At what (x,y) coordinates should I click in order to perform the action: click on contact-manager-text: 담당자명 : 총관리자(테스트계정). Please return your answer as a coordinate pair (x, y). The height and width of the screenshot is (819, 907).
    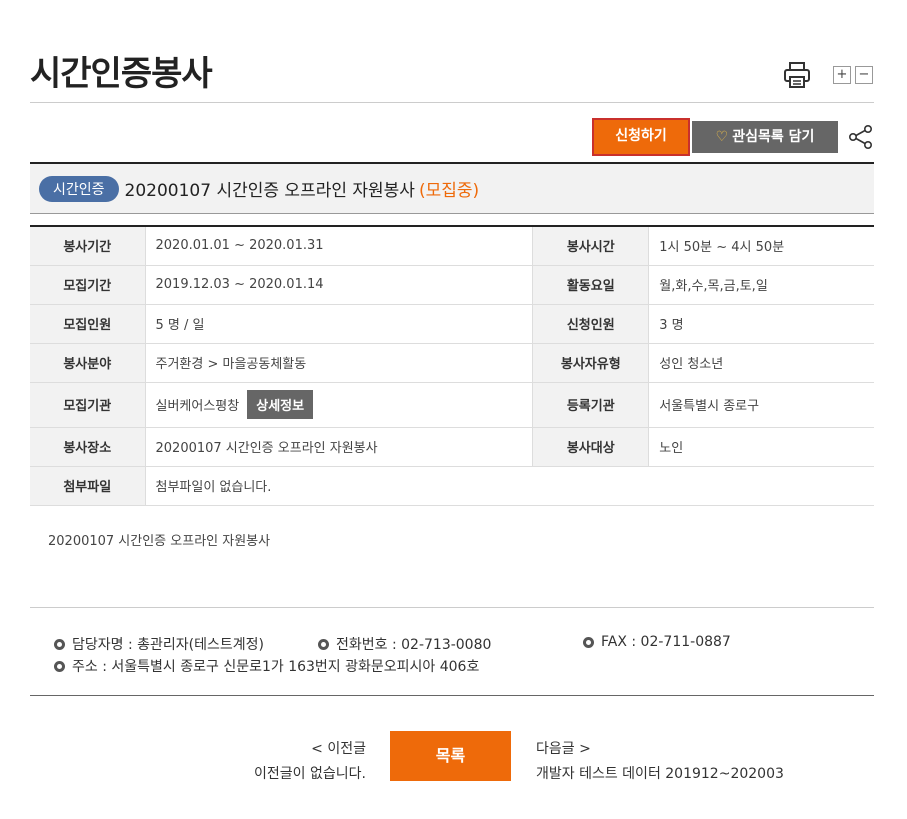
    Looking at the image, I should click on (168, 645).